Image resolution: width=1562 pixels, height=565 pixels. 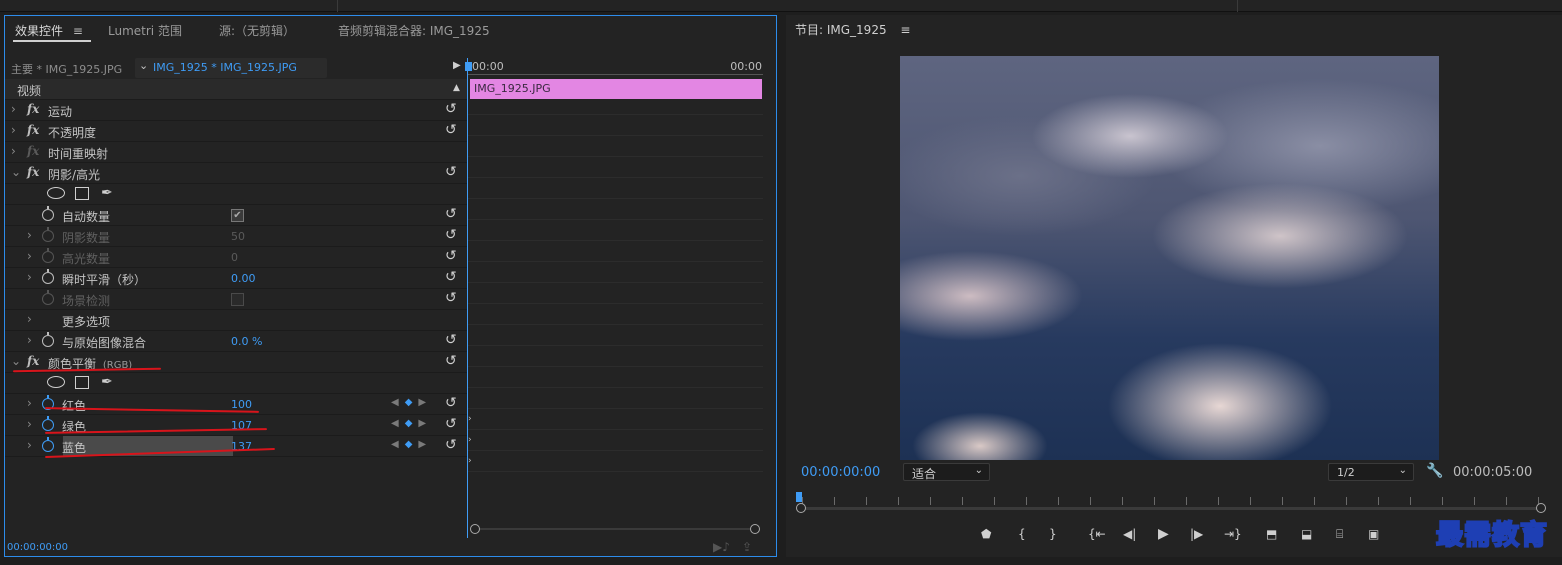 What do you see at coordinates (236, 320) in the screenshot?
I see `property-row-more-options: › 更多选项` at bounding box center [236, 320].